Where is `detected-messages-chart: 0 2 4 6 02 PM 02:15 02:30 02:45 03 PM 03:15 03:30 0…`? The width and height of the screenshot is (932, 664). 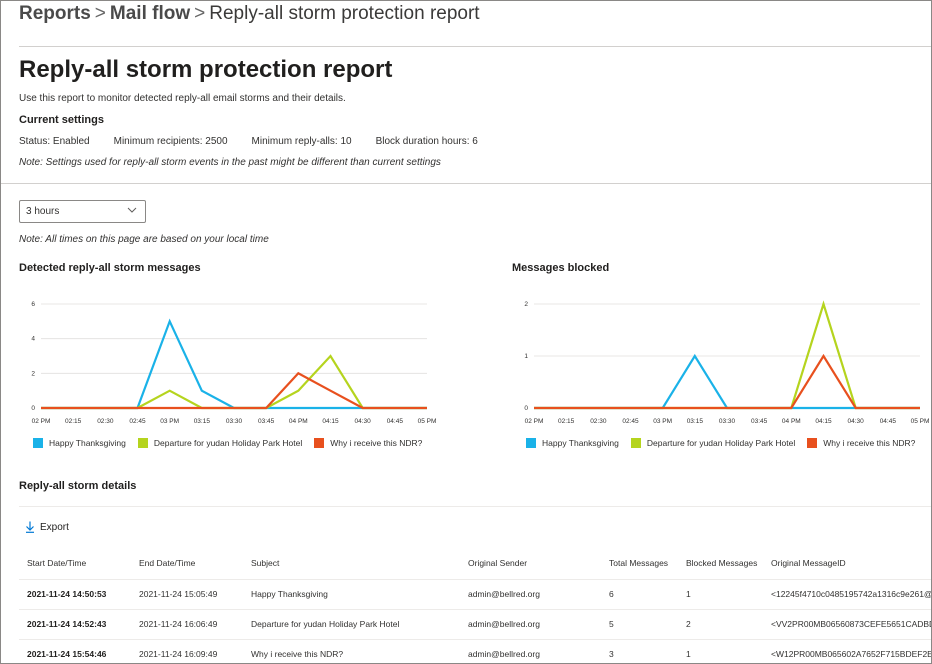 detected-messages-chart: 0 2 4 6 02 PM 02:15 02:30 02:45 03 PM 03:15 03:30 0… is located at coordinates (234, 363).